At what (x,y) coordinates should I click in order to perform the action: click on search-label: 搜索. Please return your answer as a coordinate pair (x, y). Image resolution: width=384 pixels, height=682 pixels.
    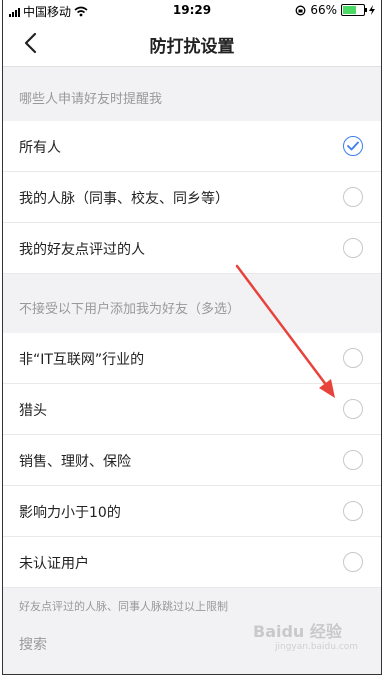
    Looking at the image, I should click on (33, 645).